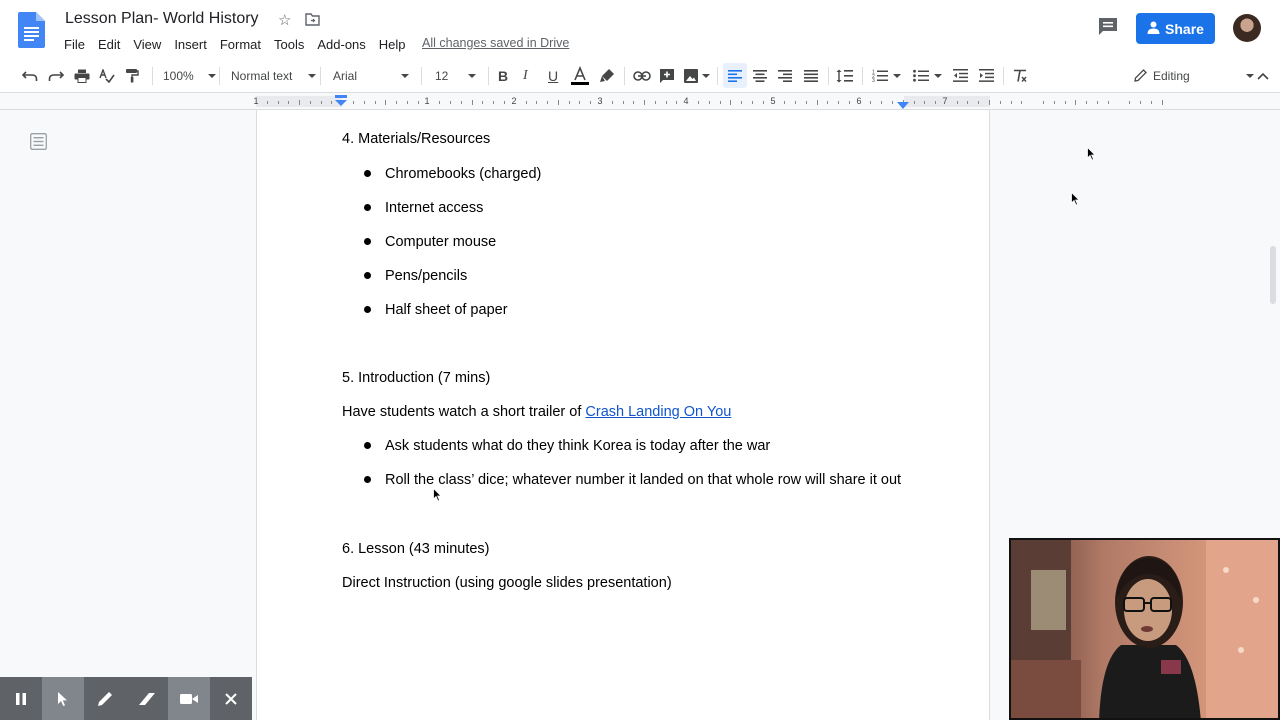  Describe the element at coordinates (886, 75) in the screenshot. I see `numbered-list-icon: 123` at that location.